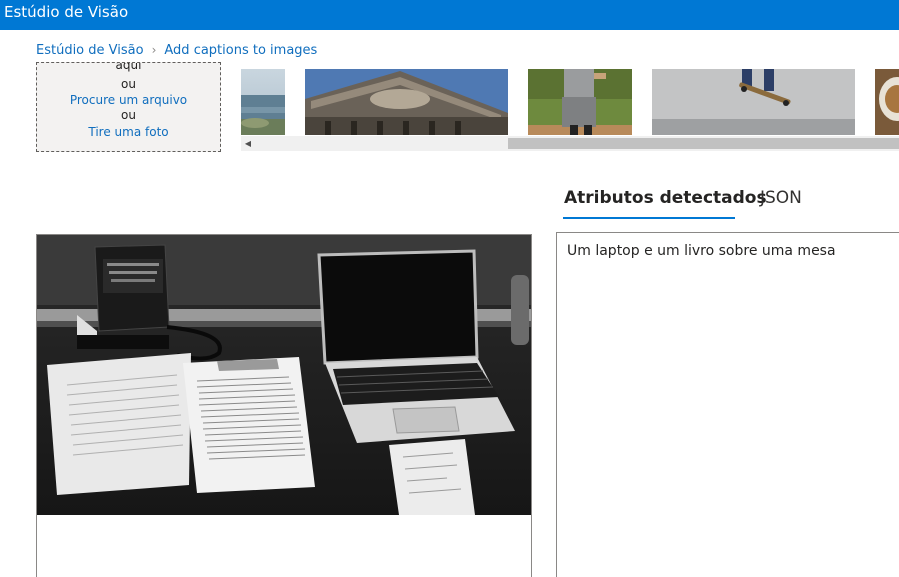  What do you see at coordinates (128, 132) in the screenshot?
I see `take-photo-link: Tire uma foto` at bounding box center [128, 132].